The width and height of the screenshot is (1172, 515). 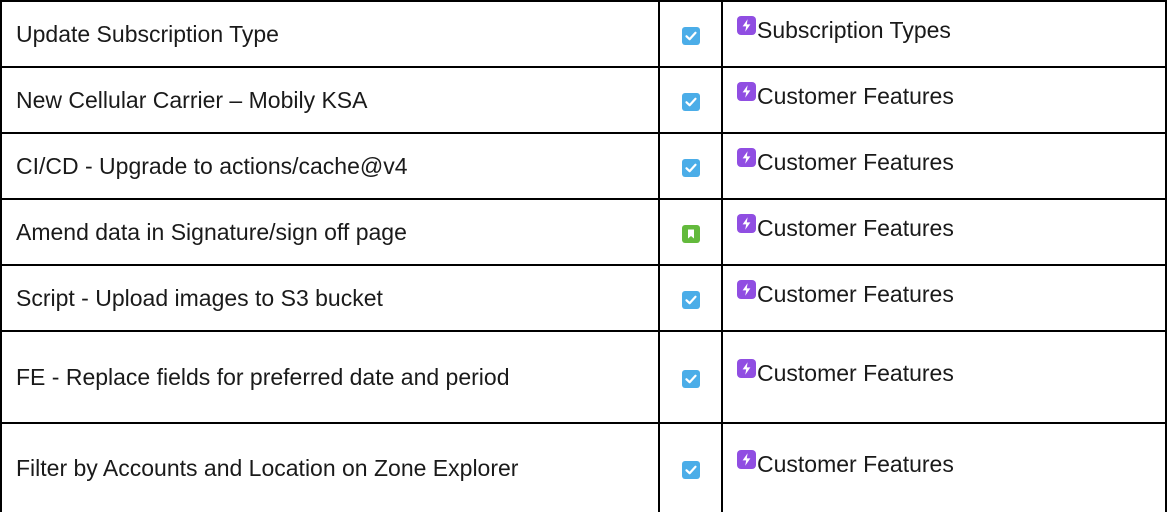 I want to click on issue-summary: Amend data in Signature/sign off page, so click(x=330, y=232).